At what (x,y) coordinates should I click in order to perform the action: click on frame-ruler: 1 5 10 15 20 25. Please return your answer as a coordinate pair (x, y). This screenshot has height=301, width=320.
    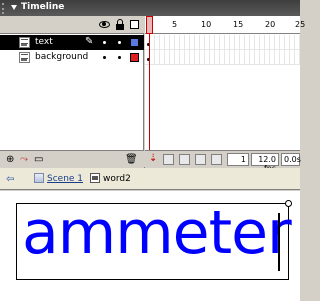
    Looking at the image, I should click on (225, 25).